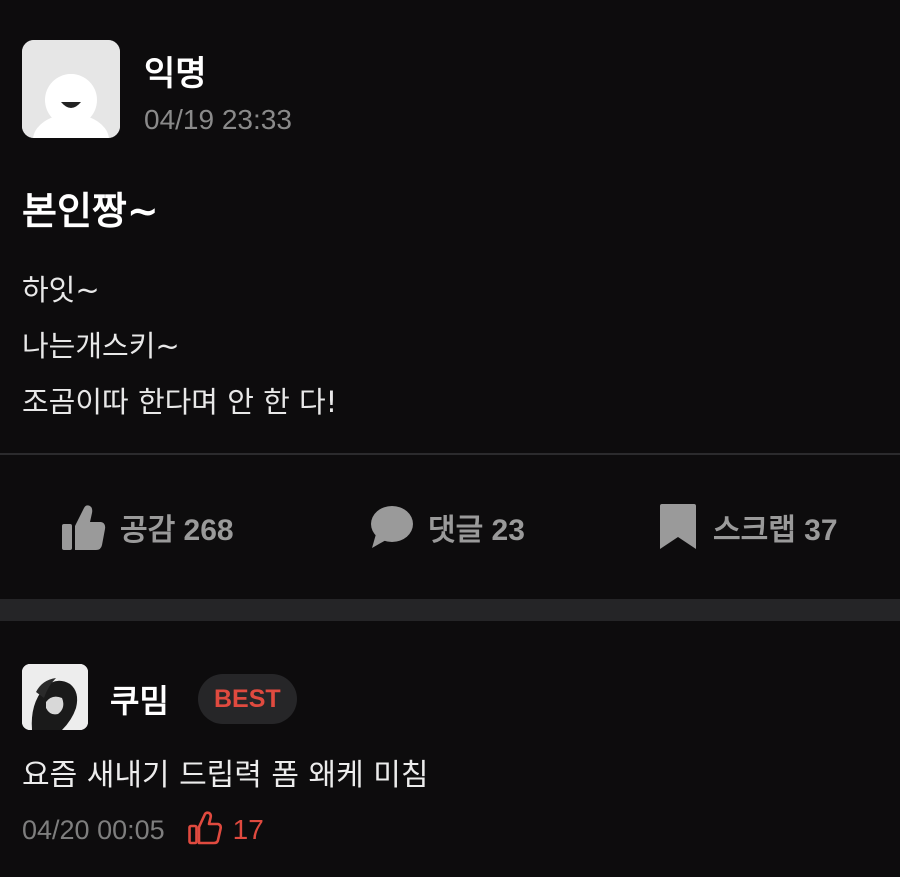 This screenshot has height=877, width=900. Describe the element at coordinates (177, 530) in the screenshot. I see `like-count: 공감 268` at that location.